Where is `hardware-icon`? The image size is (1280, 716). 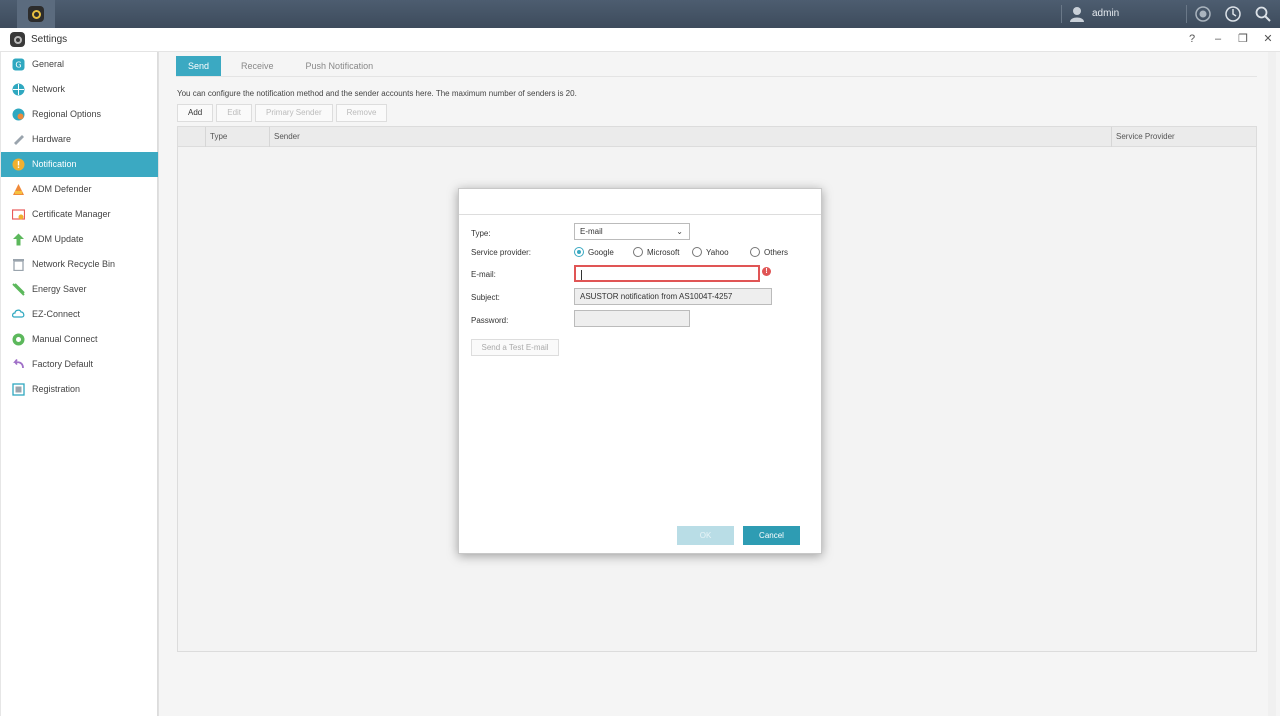 hardware-icon is located at coordinates (19, 140).